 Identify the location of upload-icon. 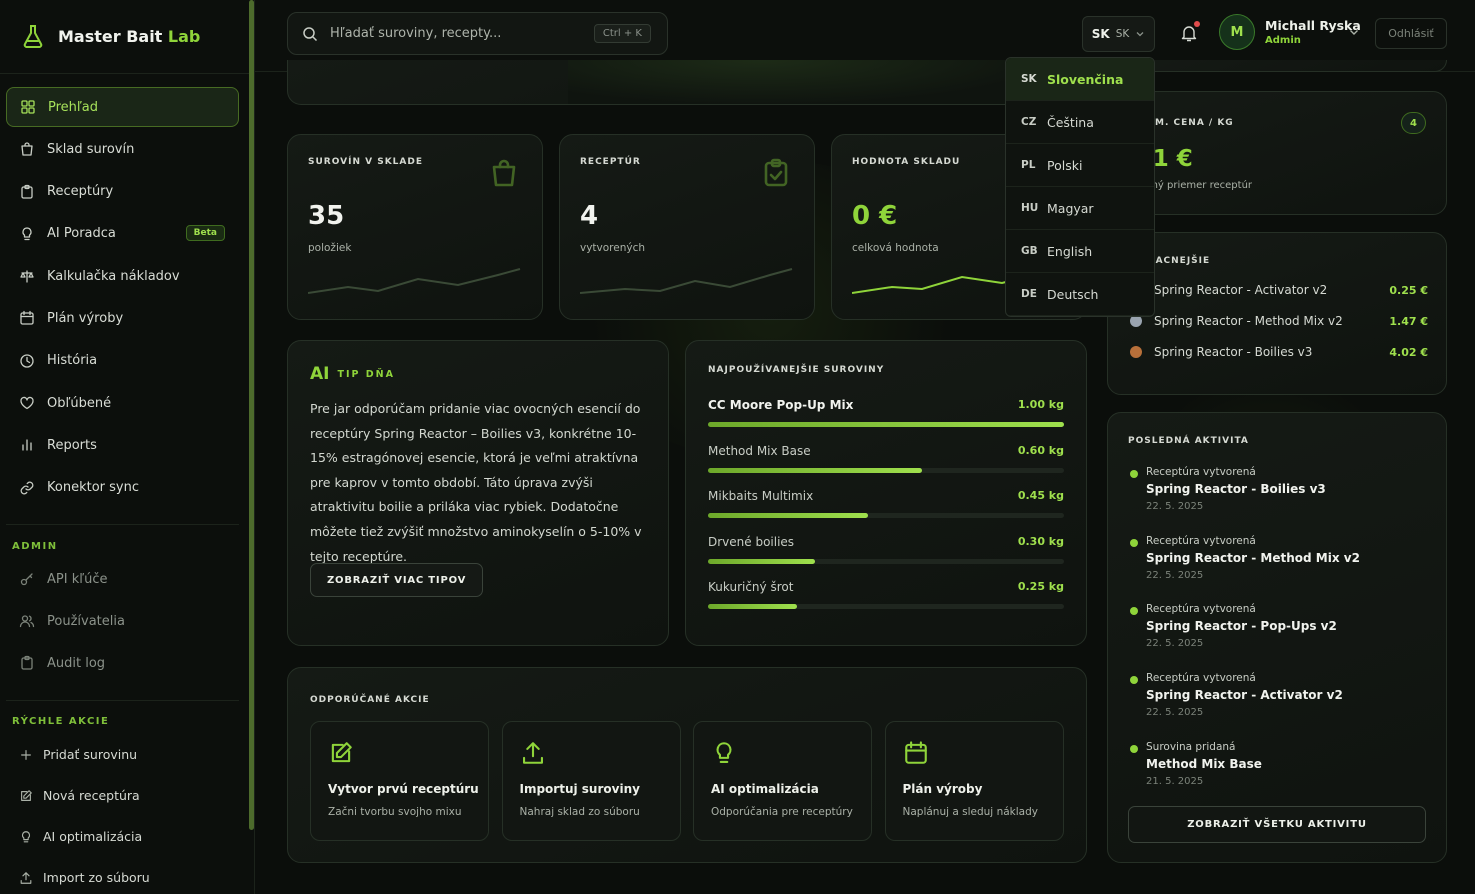
(533, 753).